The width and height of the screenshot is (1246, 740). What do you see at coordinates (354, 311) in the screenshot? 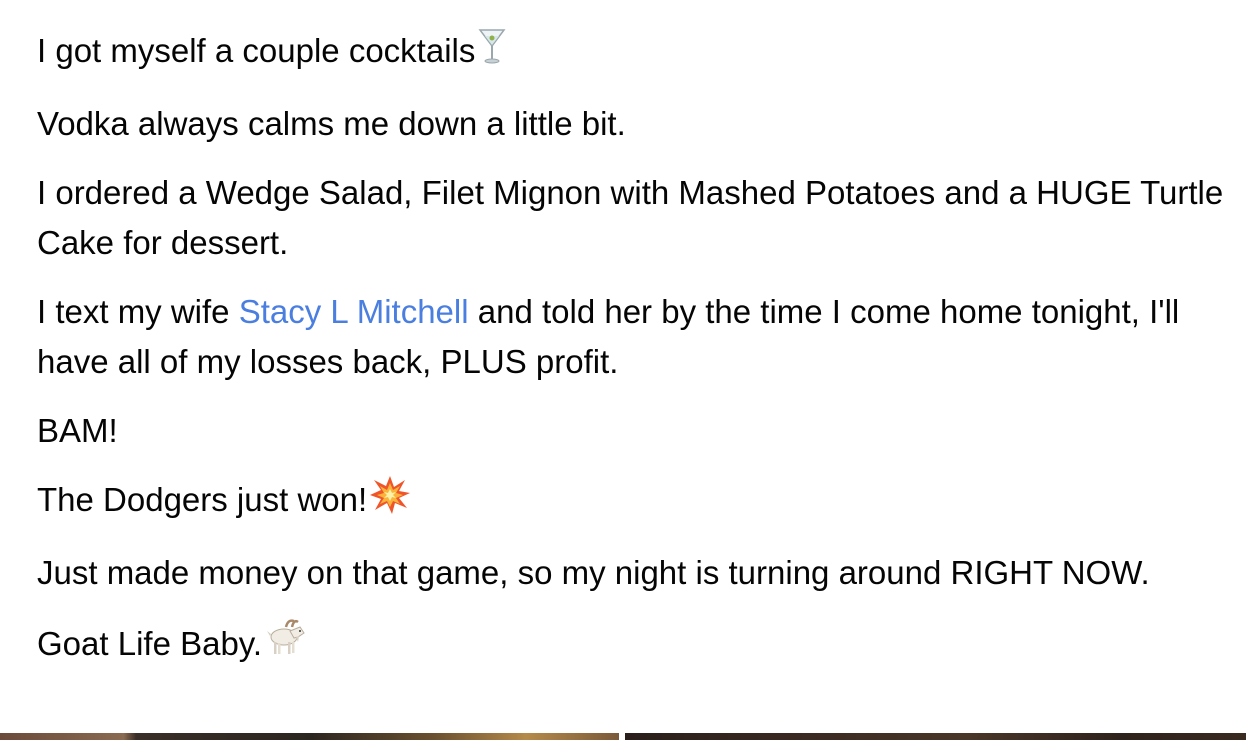
I see `mention-link: Stacy L Mitchell` at bounding box center [354, 311].